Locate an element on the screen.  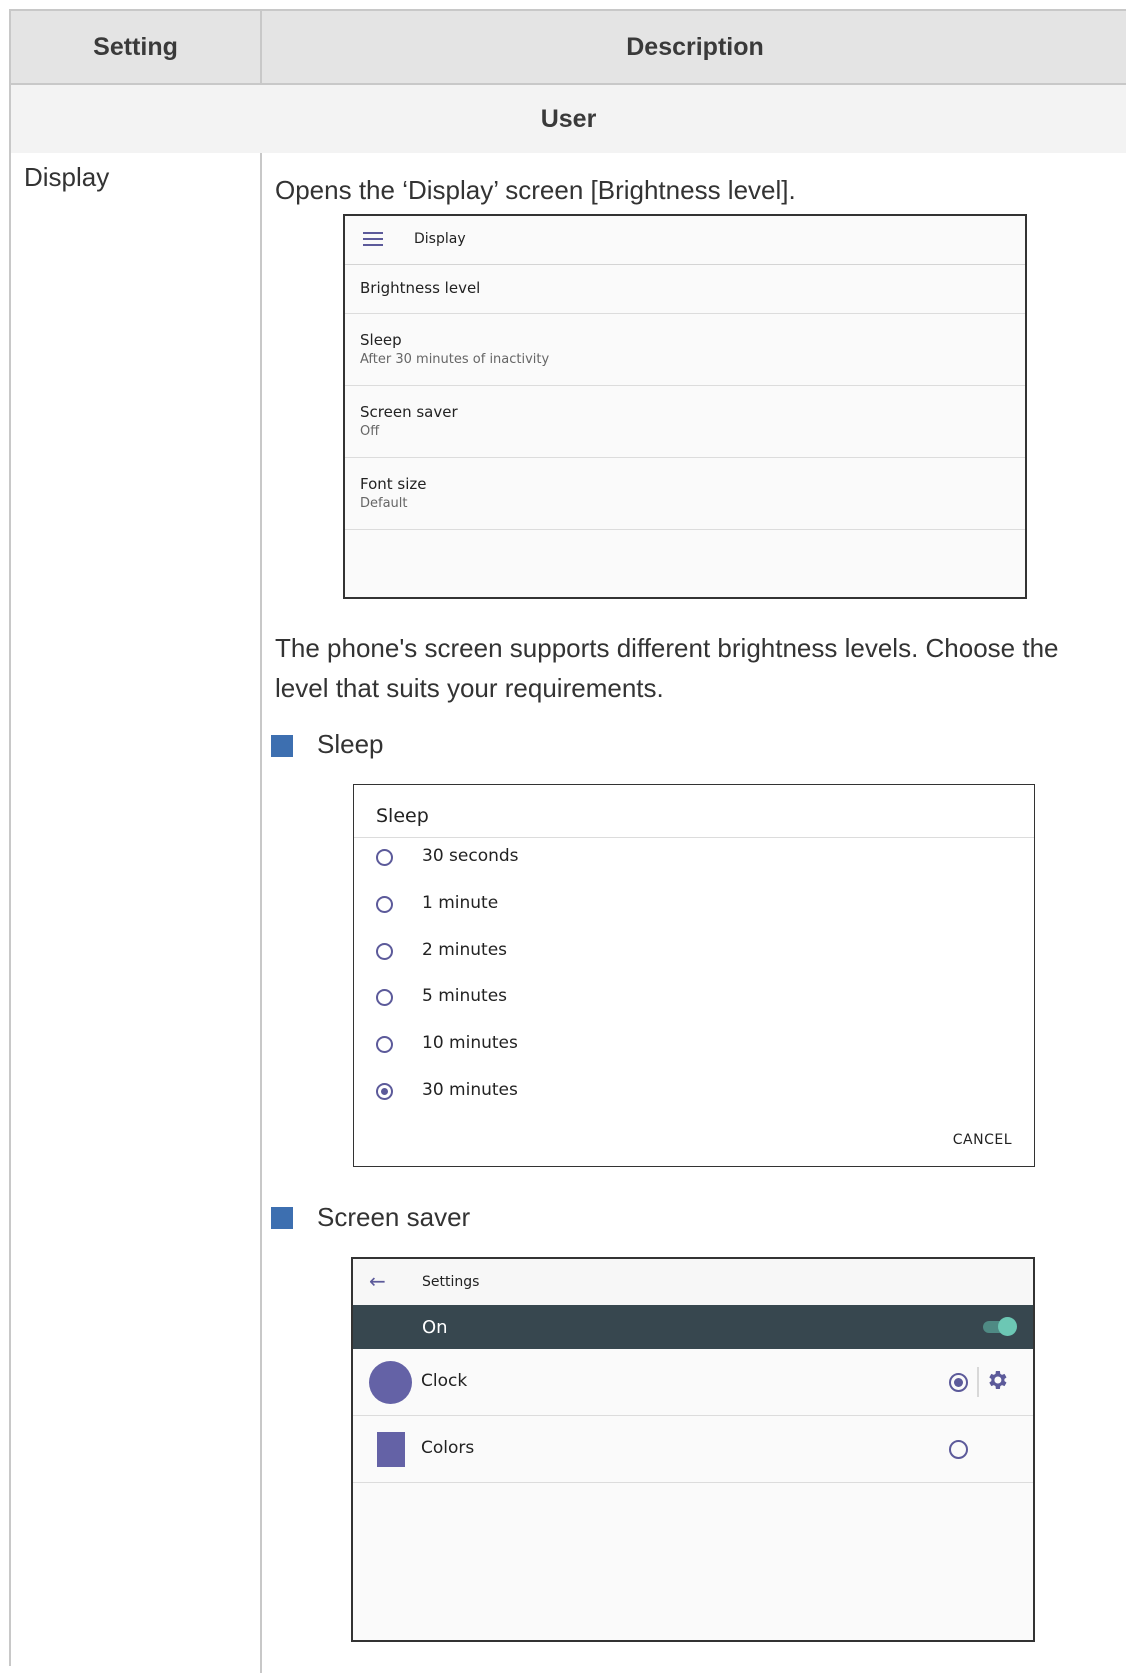
option-label: 30 seconds is located at coordinates (470, 856).